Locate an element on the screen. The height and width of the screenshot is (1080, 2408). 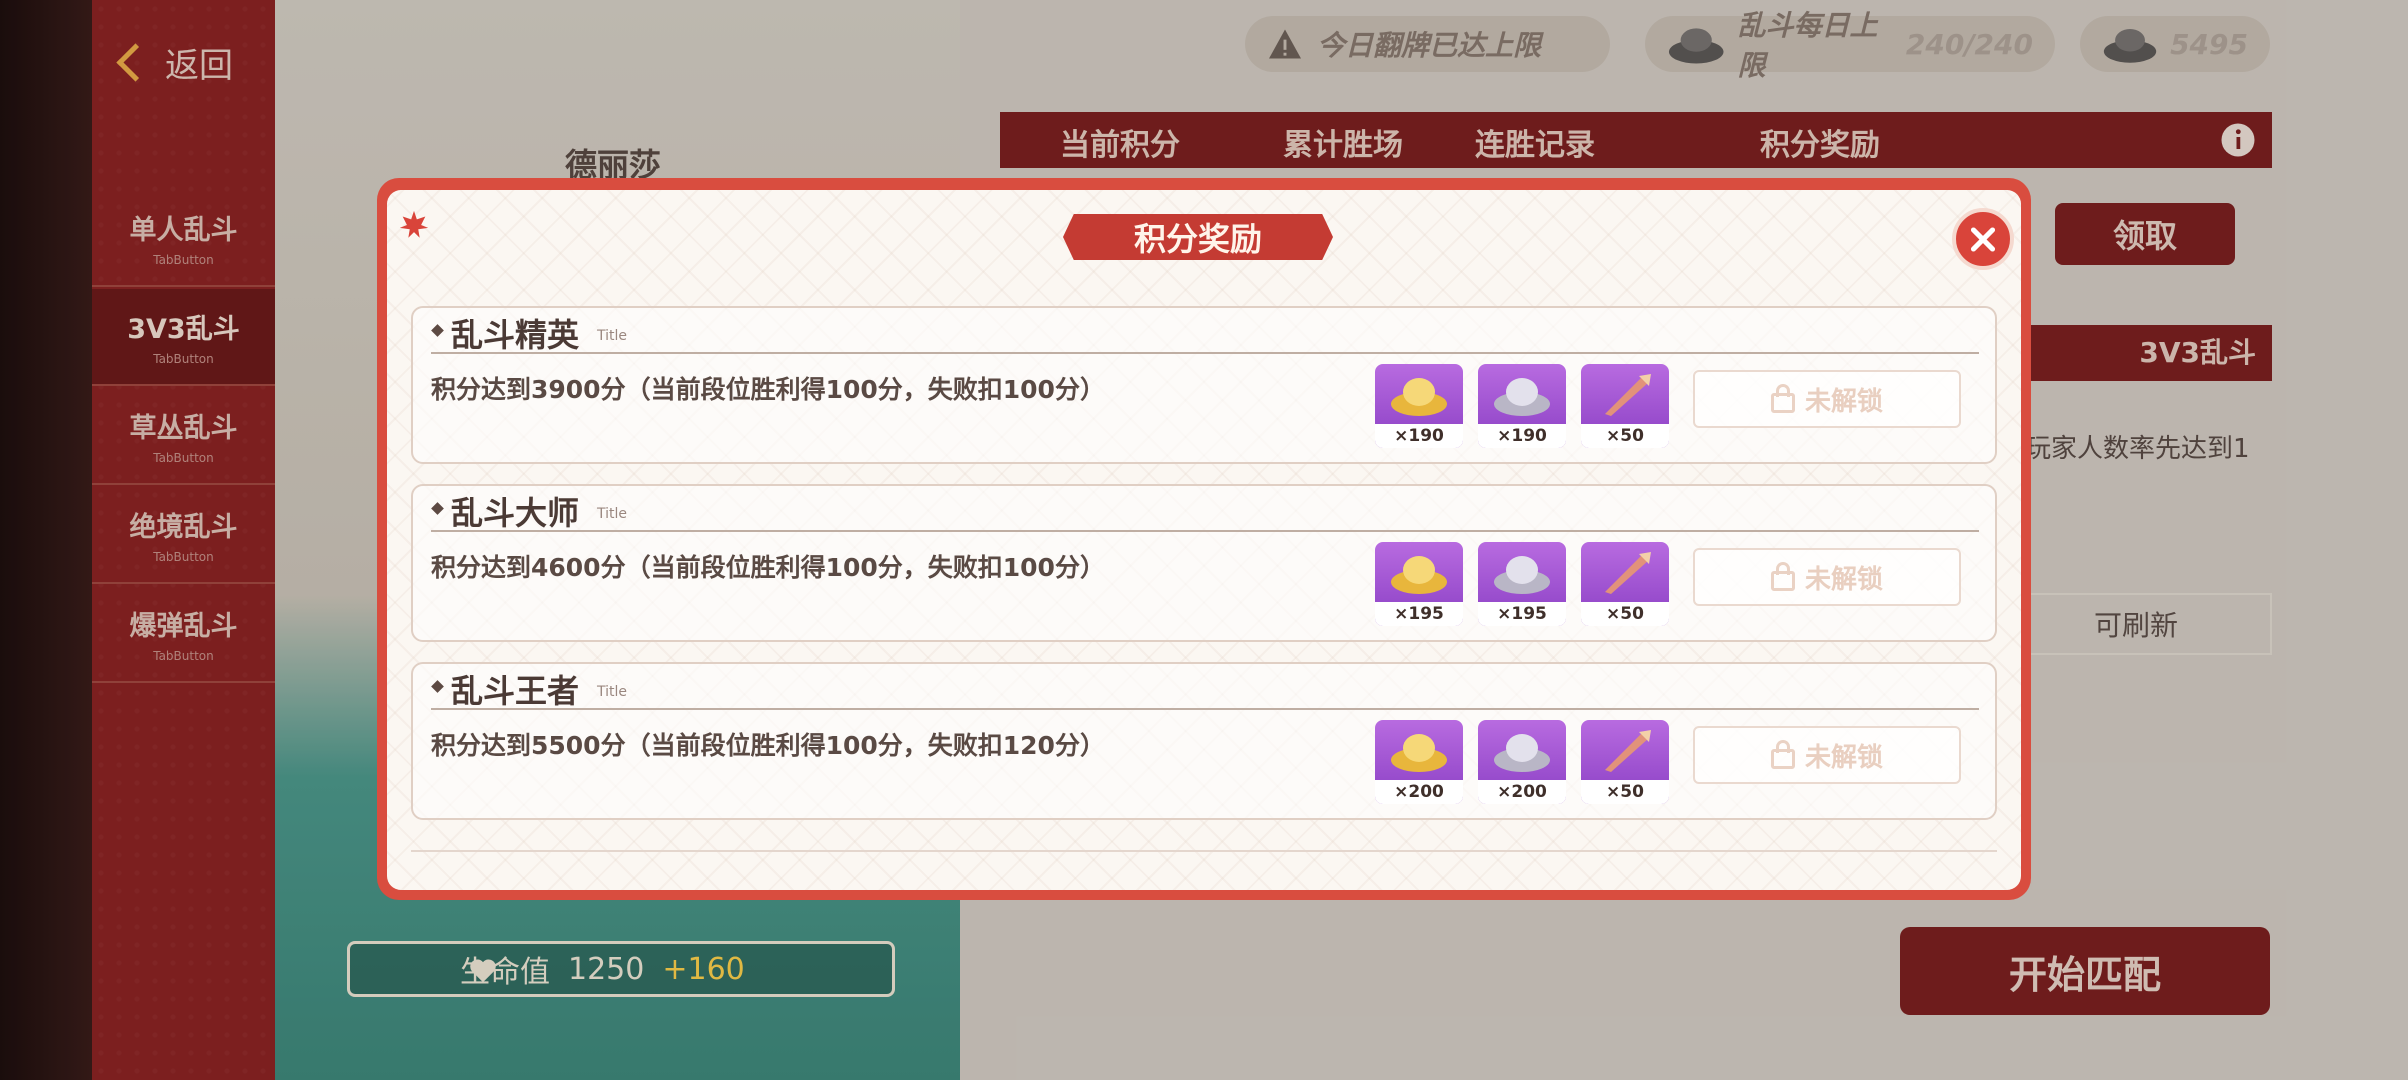
reward-title: 乱斗精英 is located at coordinates (515, 335).